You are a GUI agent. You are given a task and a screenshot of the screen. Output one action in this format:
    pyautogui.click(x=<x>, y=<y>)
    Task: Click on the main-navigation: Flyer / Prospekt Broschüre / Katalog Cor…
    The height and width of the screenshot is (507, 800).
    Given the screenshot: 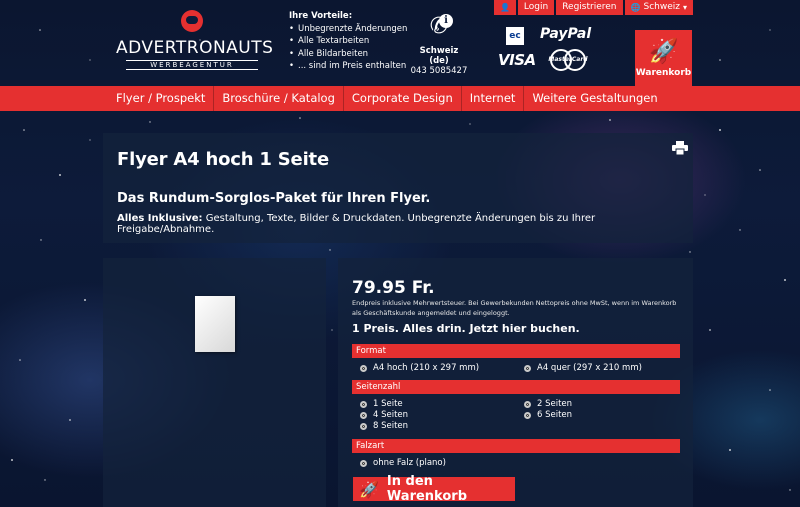 What is the action you would take?
    pyautogui.click(x=400, y=98)
    